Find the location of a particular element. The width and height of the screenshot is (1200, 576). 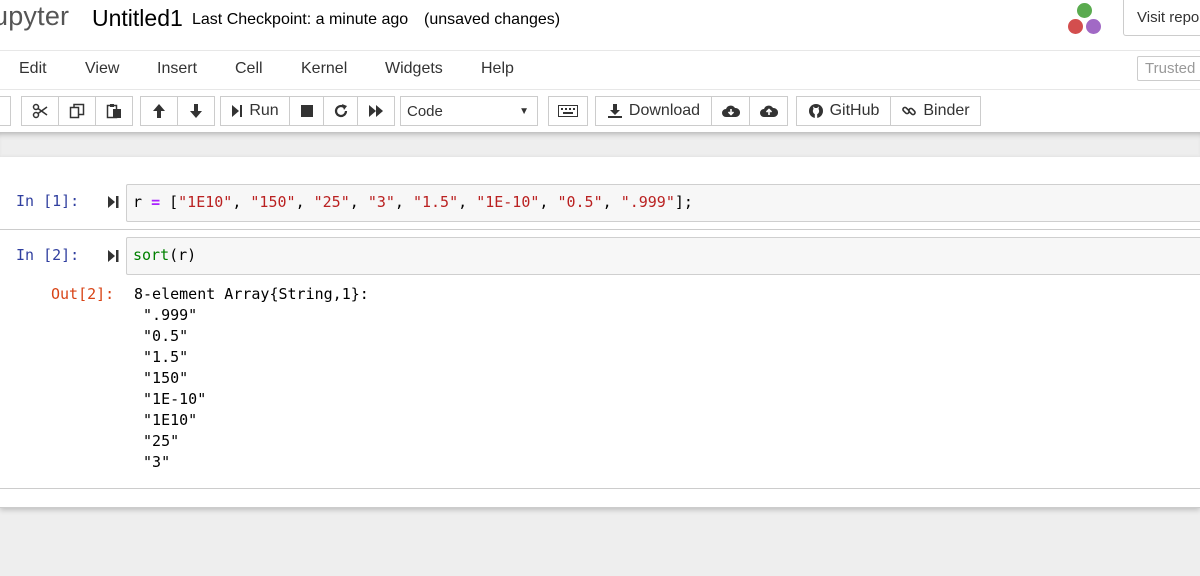

code-token: = is located at coordinates (156, 202).